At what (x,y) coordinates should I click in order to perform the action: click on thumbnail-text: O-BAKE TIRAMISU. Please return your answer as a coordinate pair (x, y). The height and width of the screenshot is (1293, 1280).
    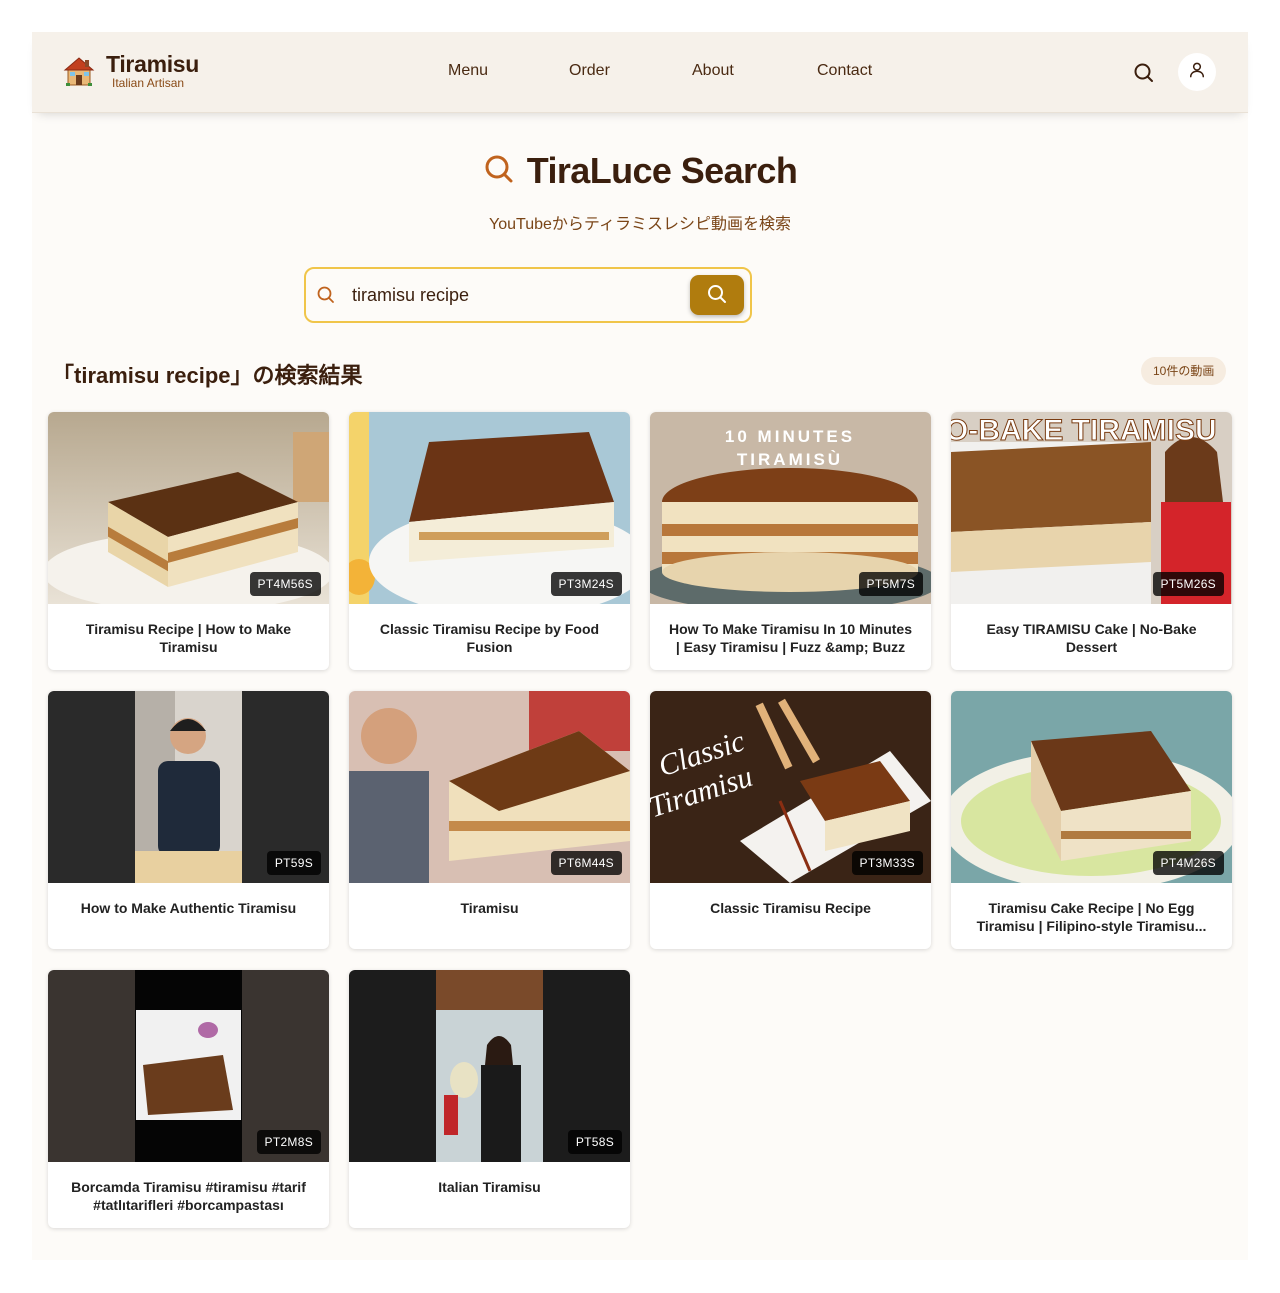
    Looking at the image, I should click on (1084, 430).